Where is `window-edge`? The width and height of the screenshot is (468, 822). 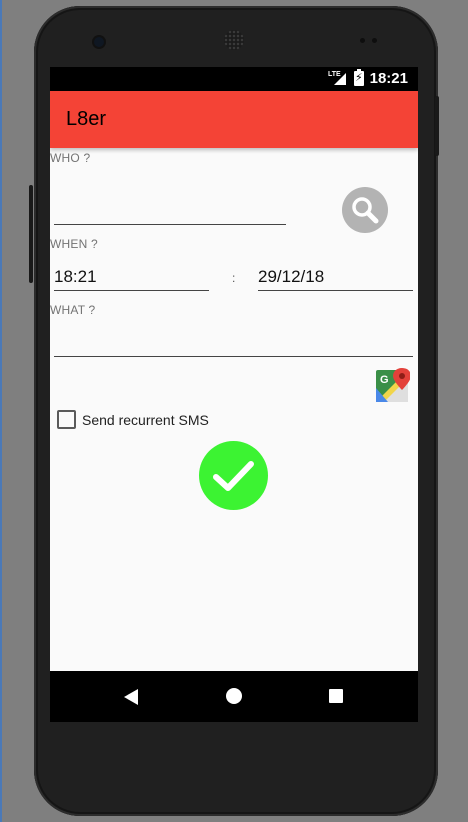
window-edge is located at coordinates (1, 411).